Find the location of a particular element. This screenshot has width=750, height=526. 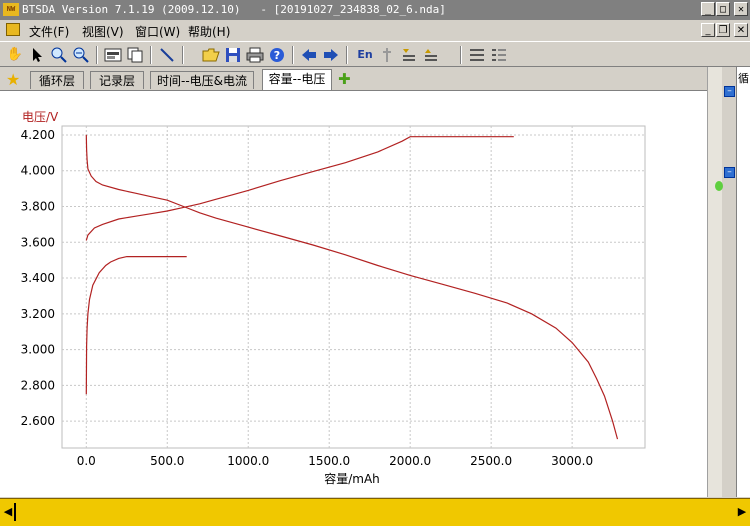

y-tick-label: 3.400 is located at coordinates (38, 278).